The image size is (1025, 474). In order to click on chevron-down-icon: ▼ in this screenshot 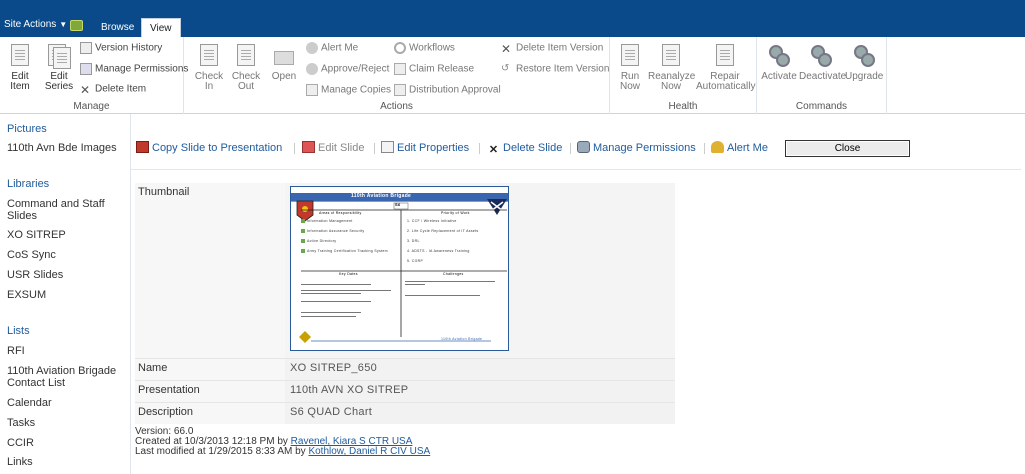, I will do `click(63, 24)`.